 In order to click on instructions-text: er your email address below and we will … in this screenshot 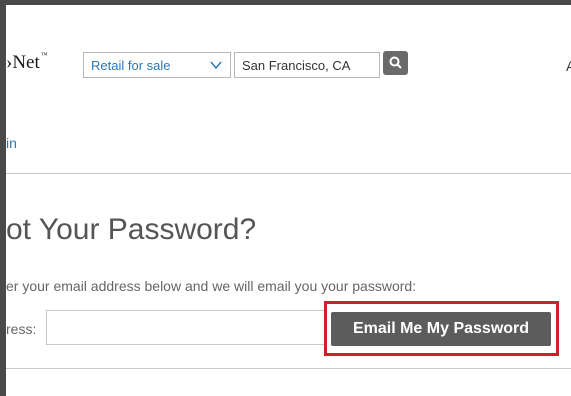, I will do `click(211, 286)`.